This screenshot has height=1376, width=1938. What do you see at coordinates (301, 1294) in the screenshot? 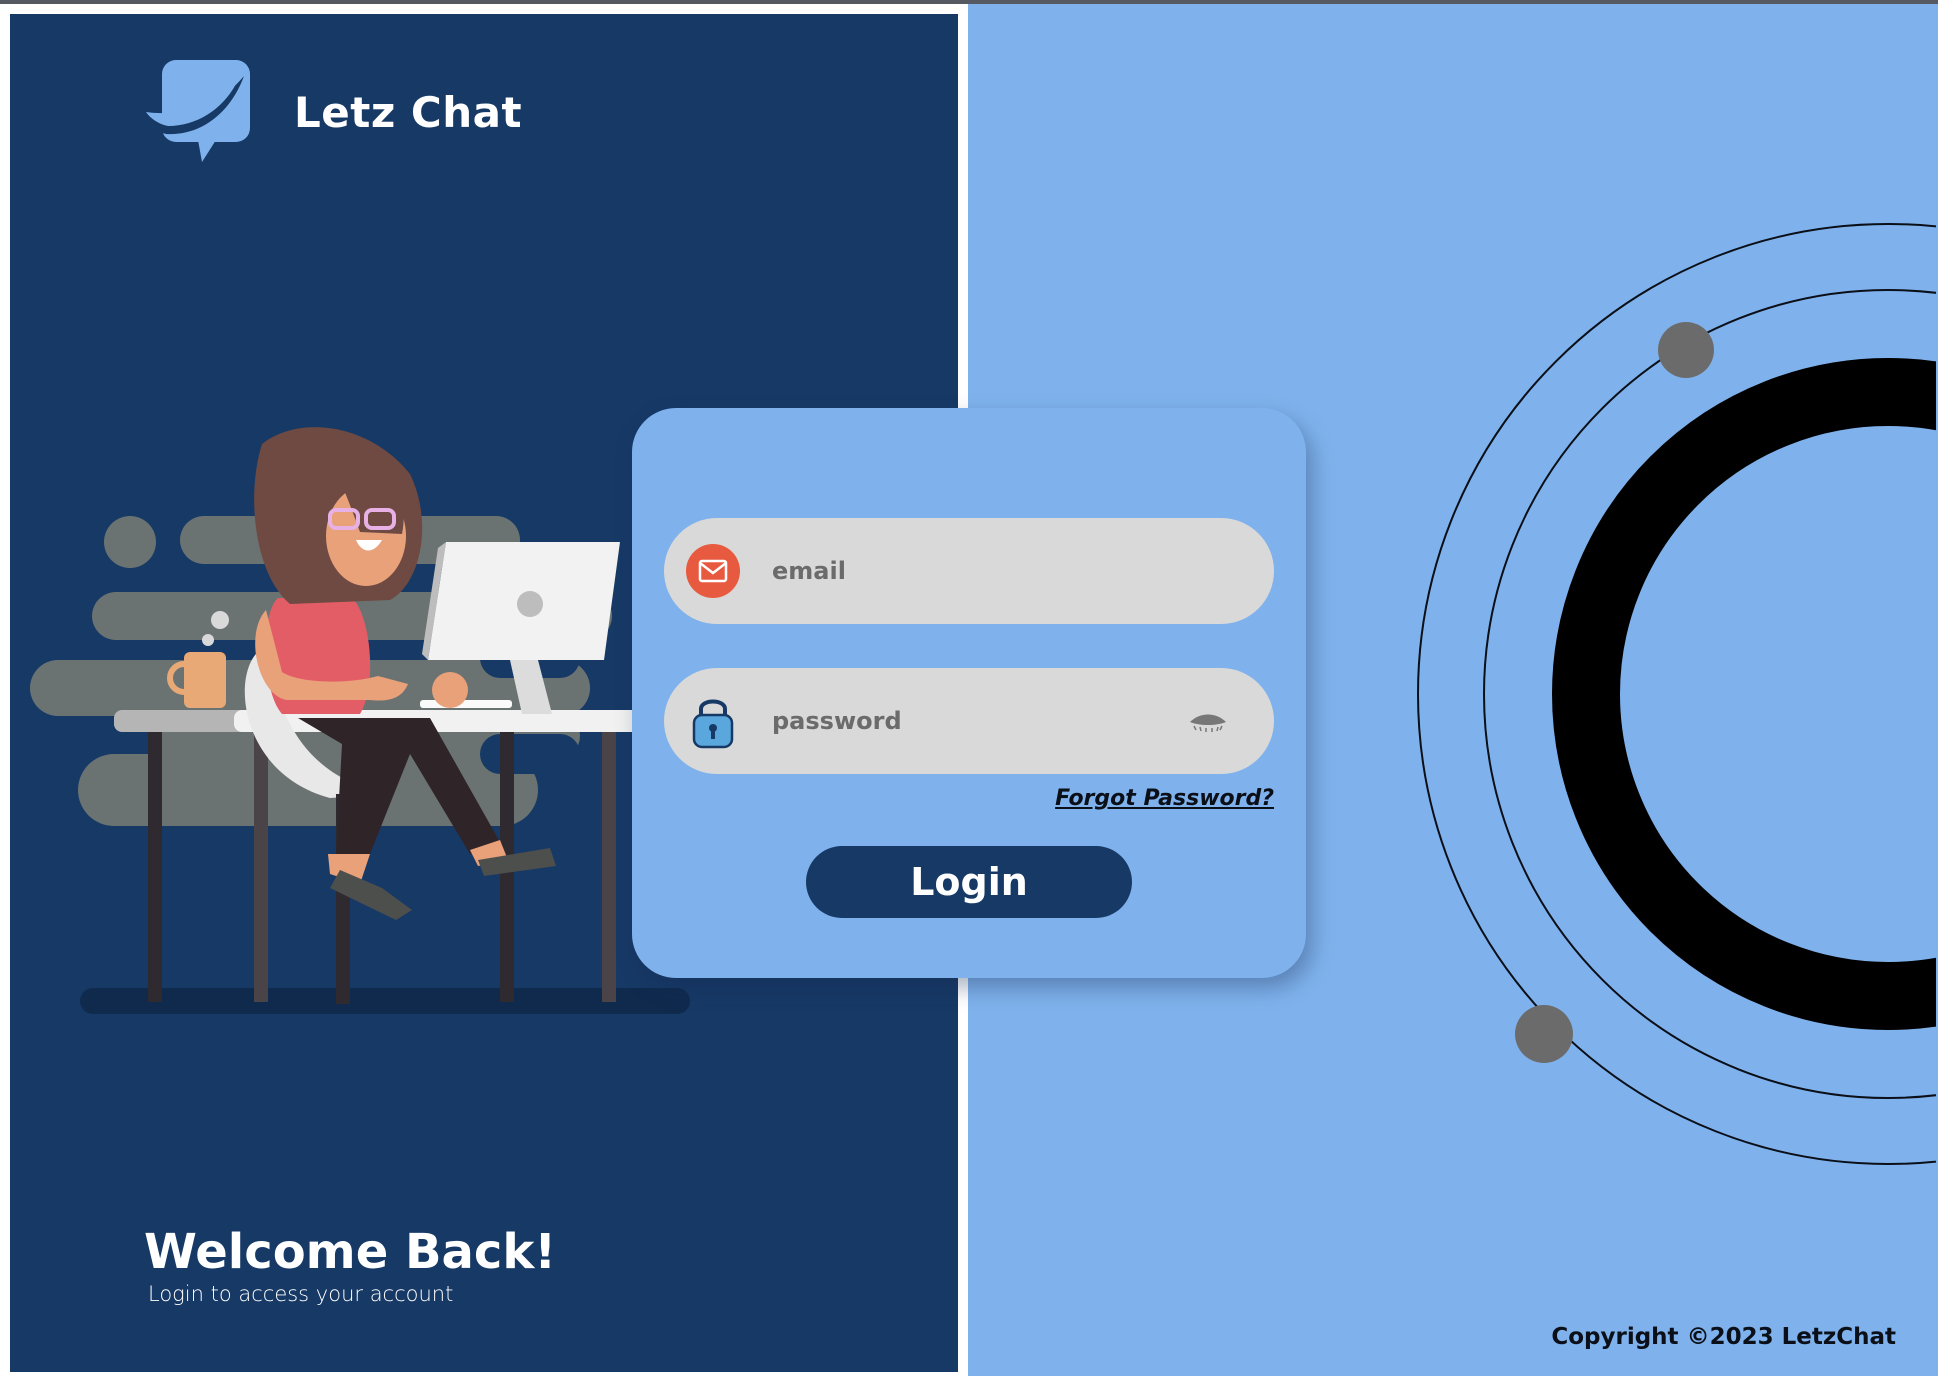
I see `welcome-subtitle: Login to access your account` at bounding box center [301, 1294].